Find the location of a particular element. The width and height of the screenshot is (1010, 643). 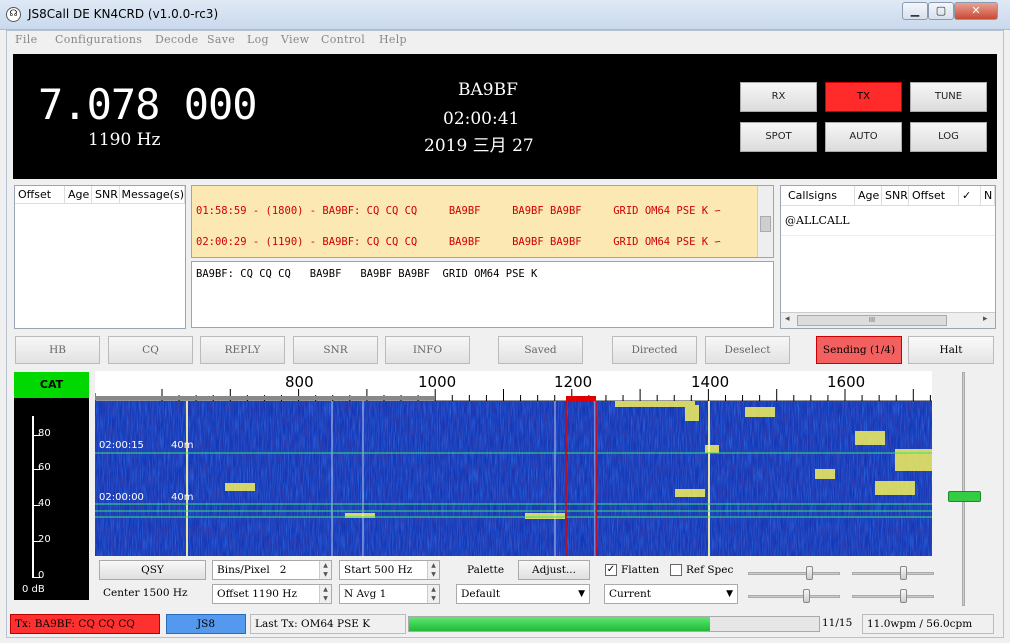

window-title: JS8Call DE KN4CRD (v1.0.0-rc3) is located at coordinates (123, 14).